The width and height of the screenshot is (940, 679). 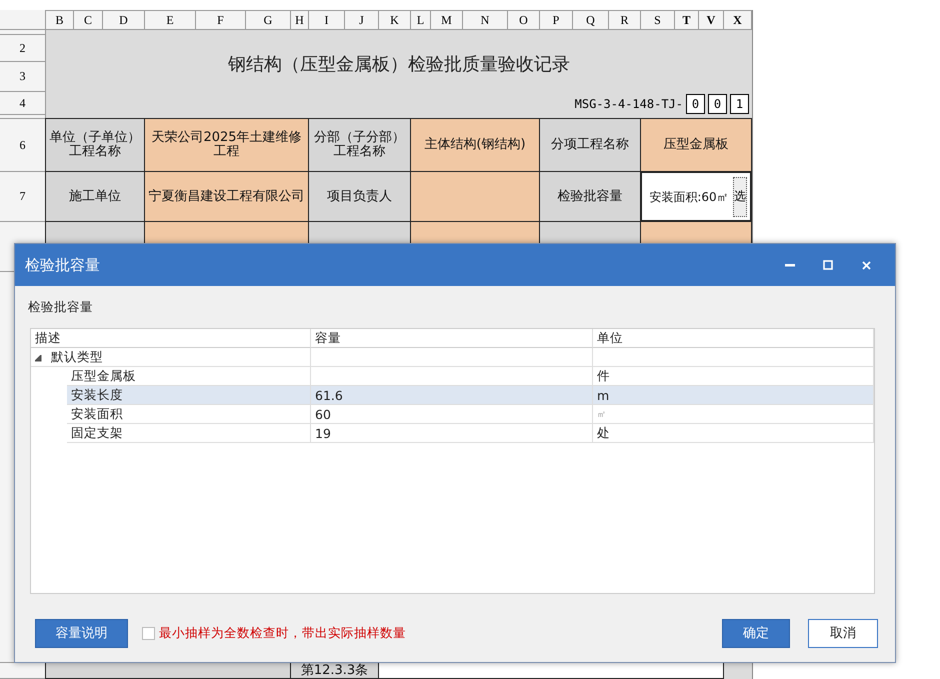 What do you see at coordinates (61, 307) in the screenshot?
I see `group-label: 检验批容量` at bounding box center [61, 307].